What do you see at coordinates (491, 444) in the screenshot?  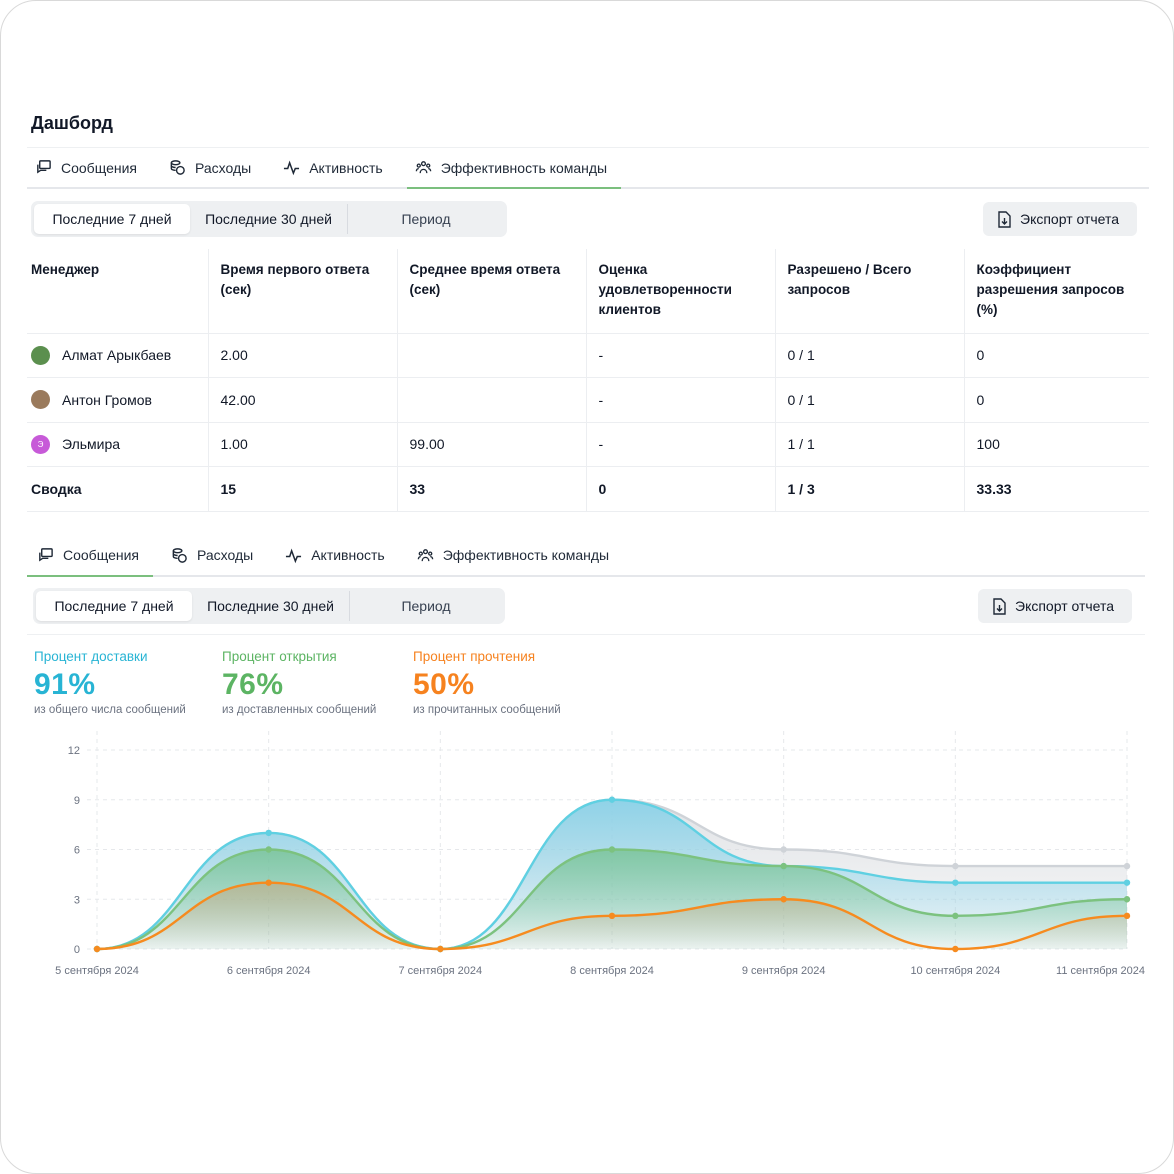 I see `avg-response-cell: 99.00` at bounding box center [491, 444].